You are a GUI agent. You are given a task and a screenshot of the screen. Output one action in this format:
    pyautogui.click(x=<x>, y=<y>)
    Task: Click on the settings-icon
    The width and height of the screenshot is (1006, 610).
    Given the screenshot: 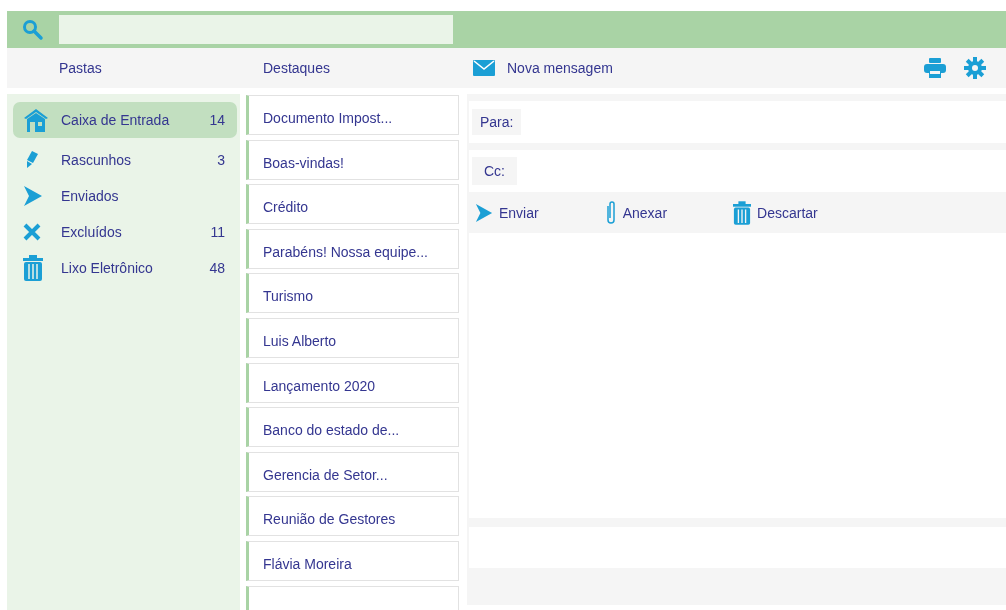 What is the action you would take?
    pyautogui.click(x=975, y=68)
    